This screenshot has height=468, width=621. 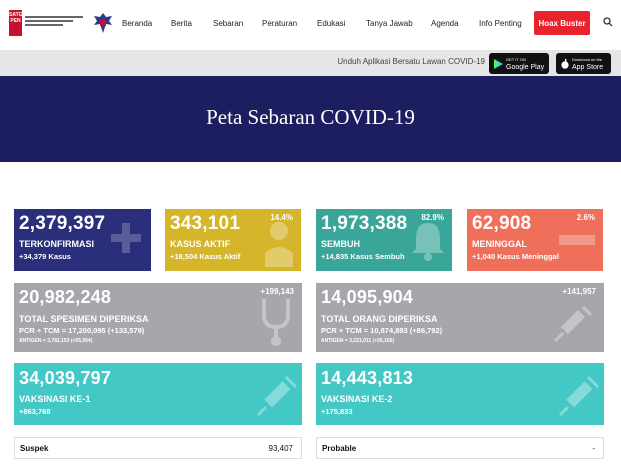 What do you see at coordinates (158, 448) in the screenshot?
I see `suspek-row: Suspek 93,407` at bounding box center [158, 448].